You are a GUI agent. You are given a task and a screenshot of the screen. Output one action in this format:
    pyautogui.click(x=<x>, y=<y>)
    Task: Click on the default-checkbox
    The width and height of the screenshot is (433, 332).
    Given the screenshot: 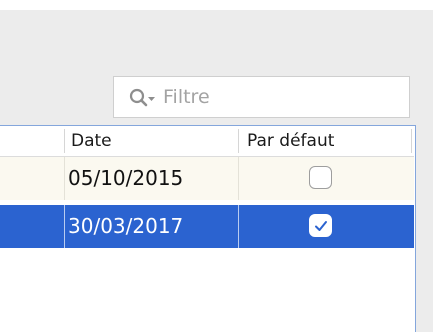 What is the action you would take?
    pyautogui.click(x=320, y=177)
    